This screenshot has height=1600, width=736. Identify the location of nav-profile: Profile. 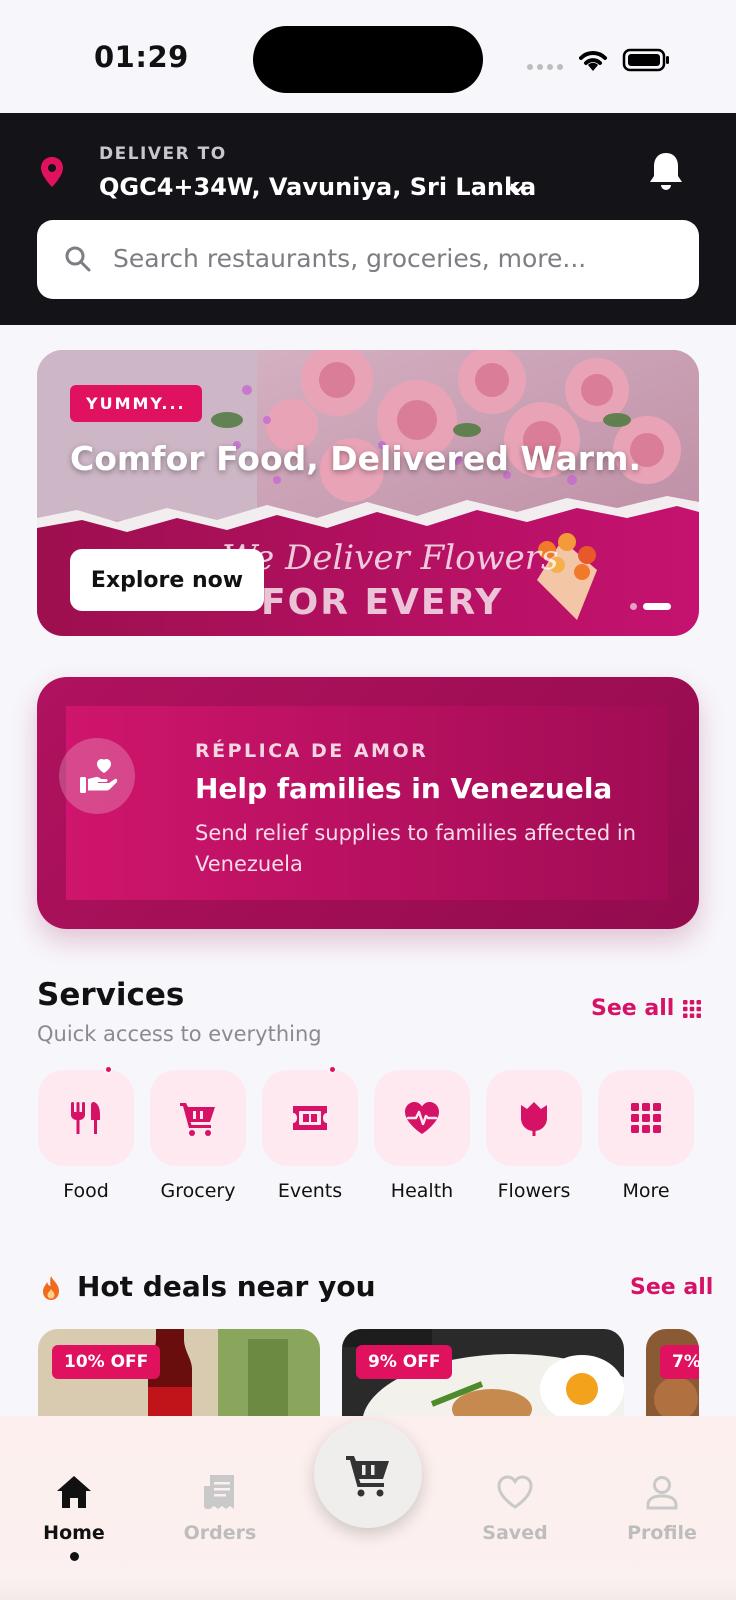
(662, 1508).